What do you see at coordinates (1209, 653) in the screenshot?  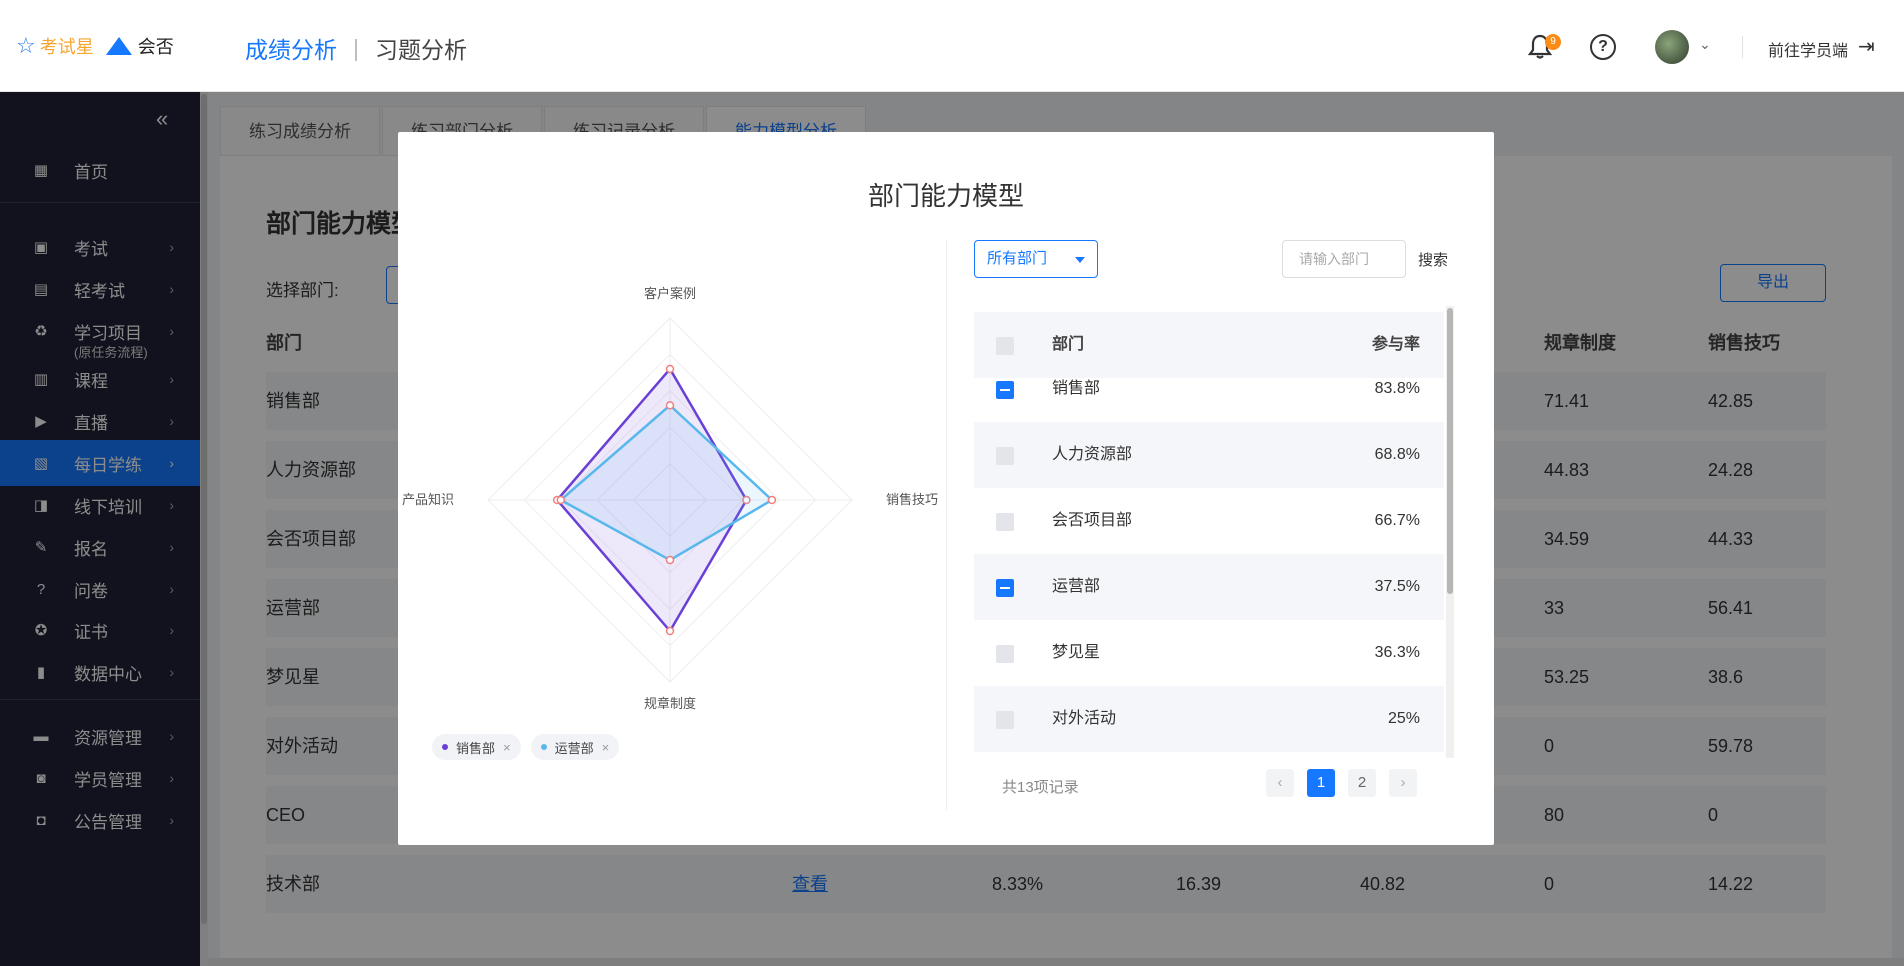 I see `dept-row: 梦见星 36.3%` at bounding box center [1209, 653].